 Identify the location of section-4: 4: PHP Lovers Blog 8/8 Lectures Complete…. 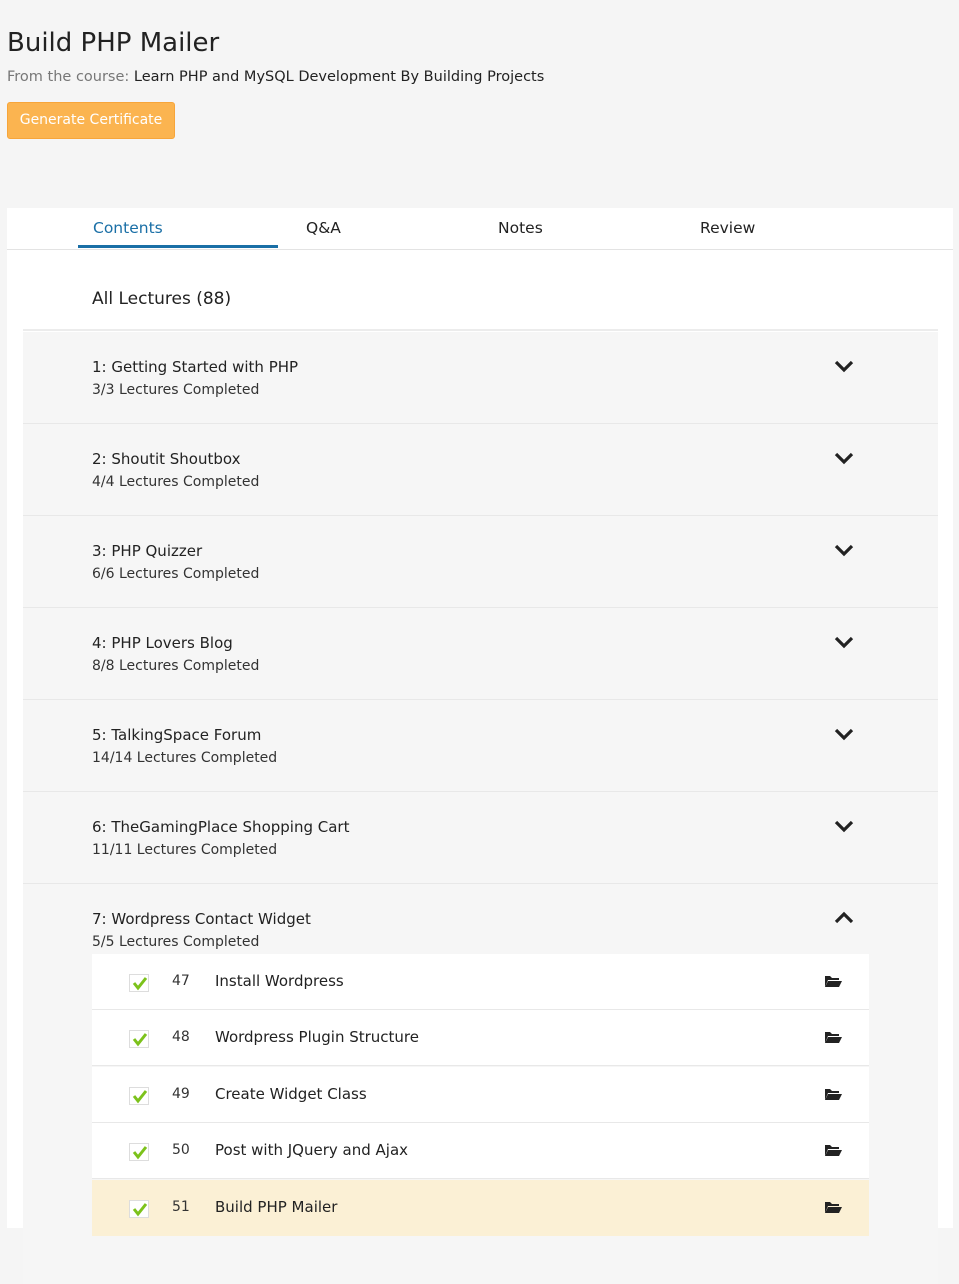
(480, 654).